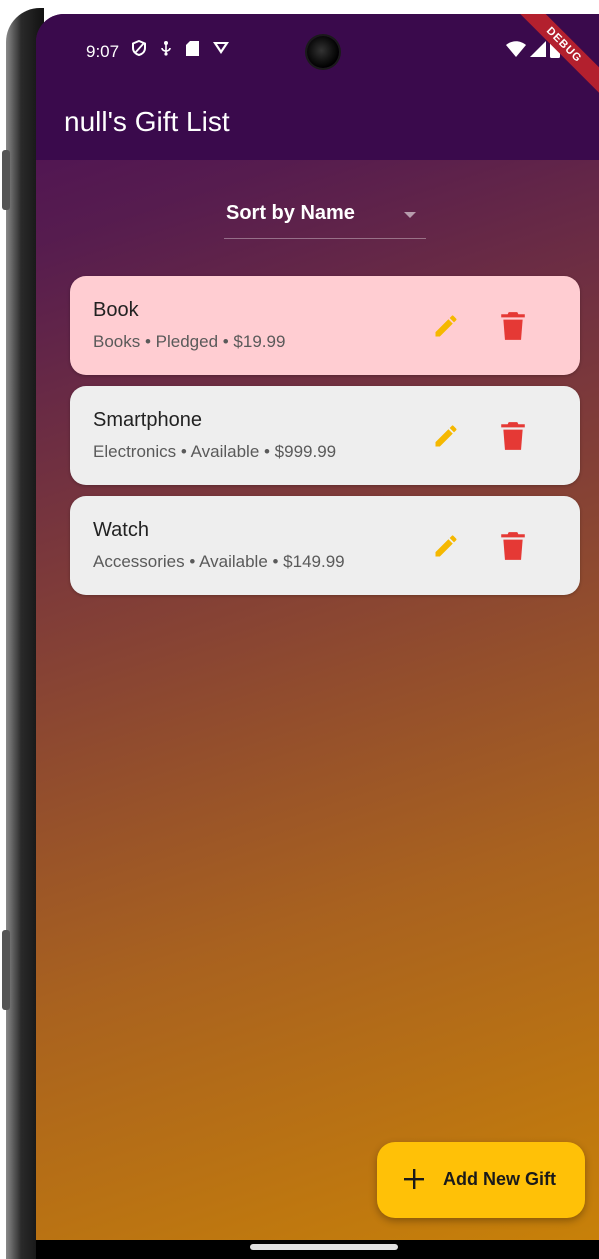 Image resolution: width=599 pixels, height=1259 pixels. Describe the element at coordinates (325, 325) in the screenshot. I see `gift-card-book: Book Books • Pledged • $19.99` at that location.